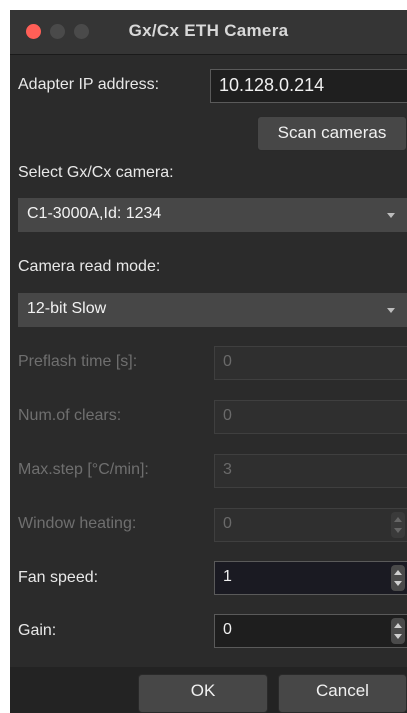 Image resolution: width=407 pixels, height=713 pixels. Describe the element at coordinates (227, 523) in the screenshot. I see `window-heating-value: 0` at that location.